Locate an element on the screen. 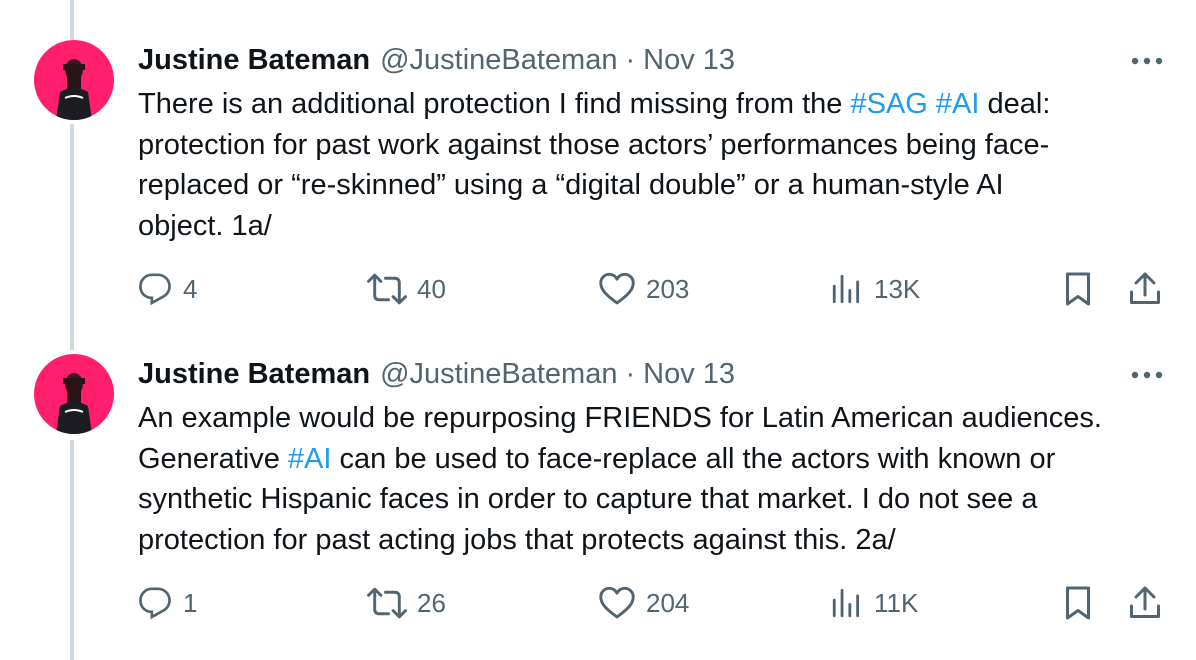  reply-button: 4 is located at coordinates (167, 289).